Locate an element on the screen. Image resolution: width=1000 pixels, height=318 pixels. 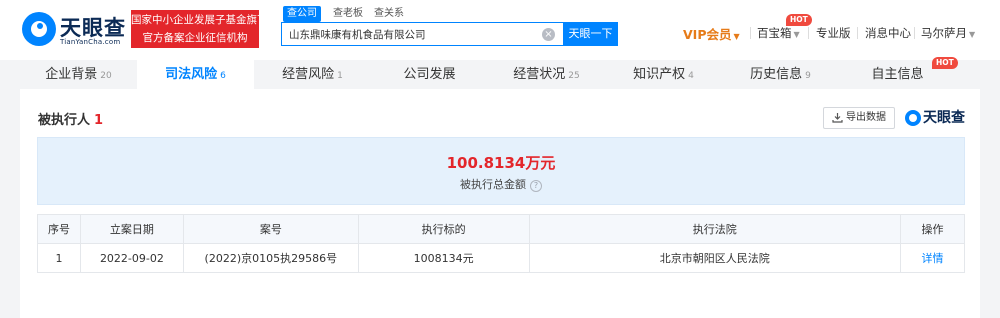
total-amount-value: 100.8134万元 is located at coordinates (501, 163).